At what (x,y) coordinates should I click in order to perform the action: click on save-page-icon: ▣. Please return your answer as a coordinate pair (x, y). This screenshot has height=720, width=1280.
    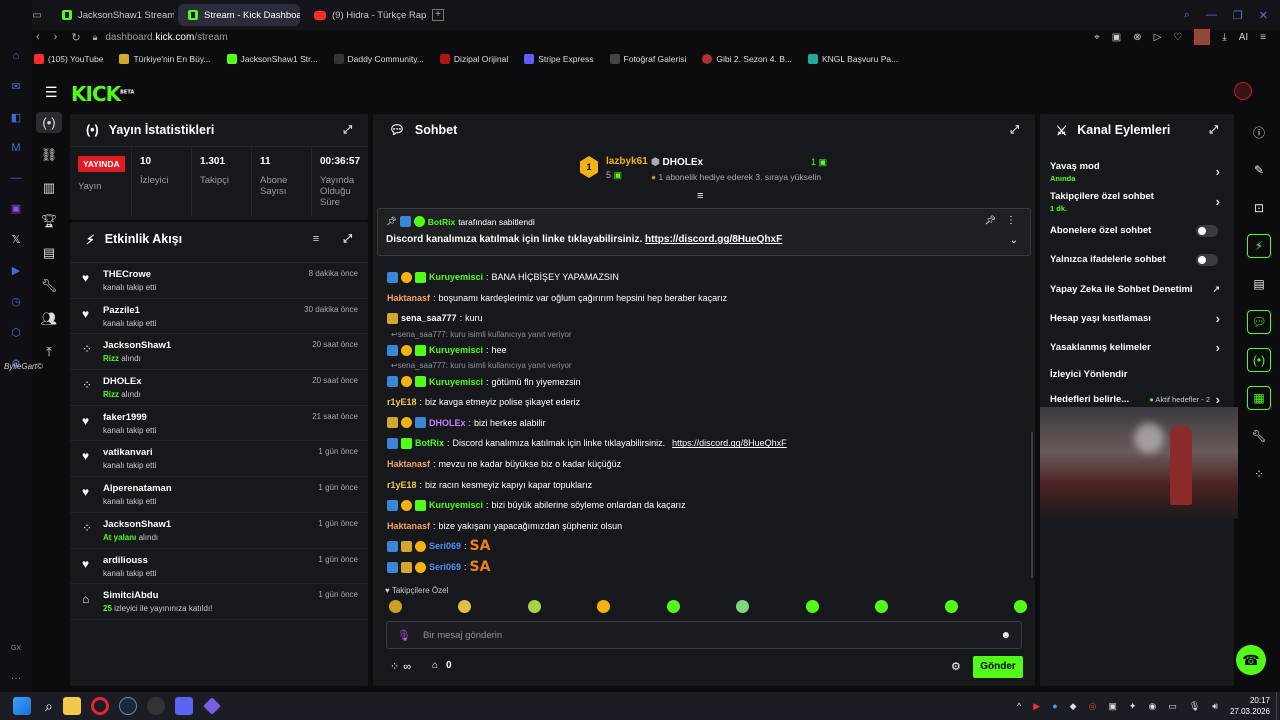
    Looking at the image, I should click on (1116, 37).